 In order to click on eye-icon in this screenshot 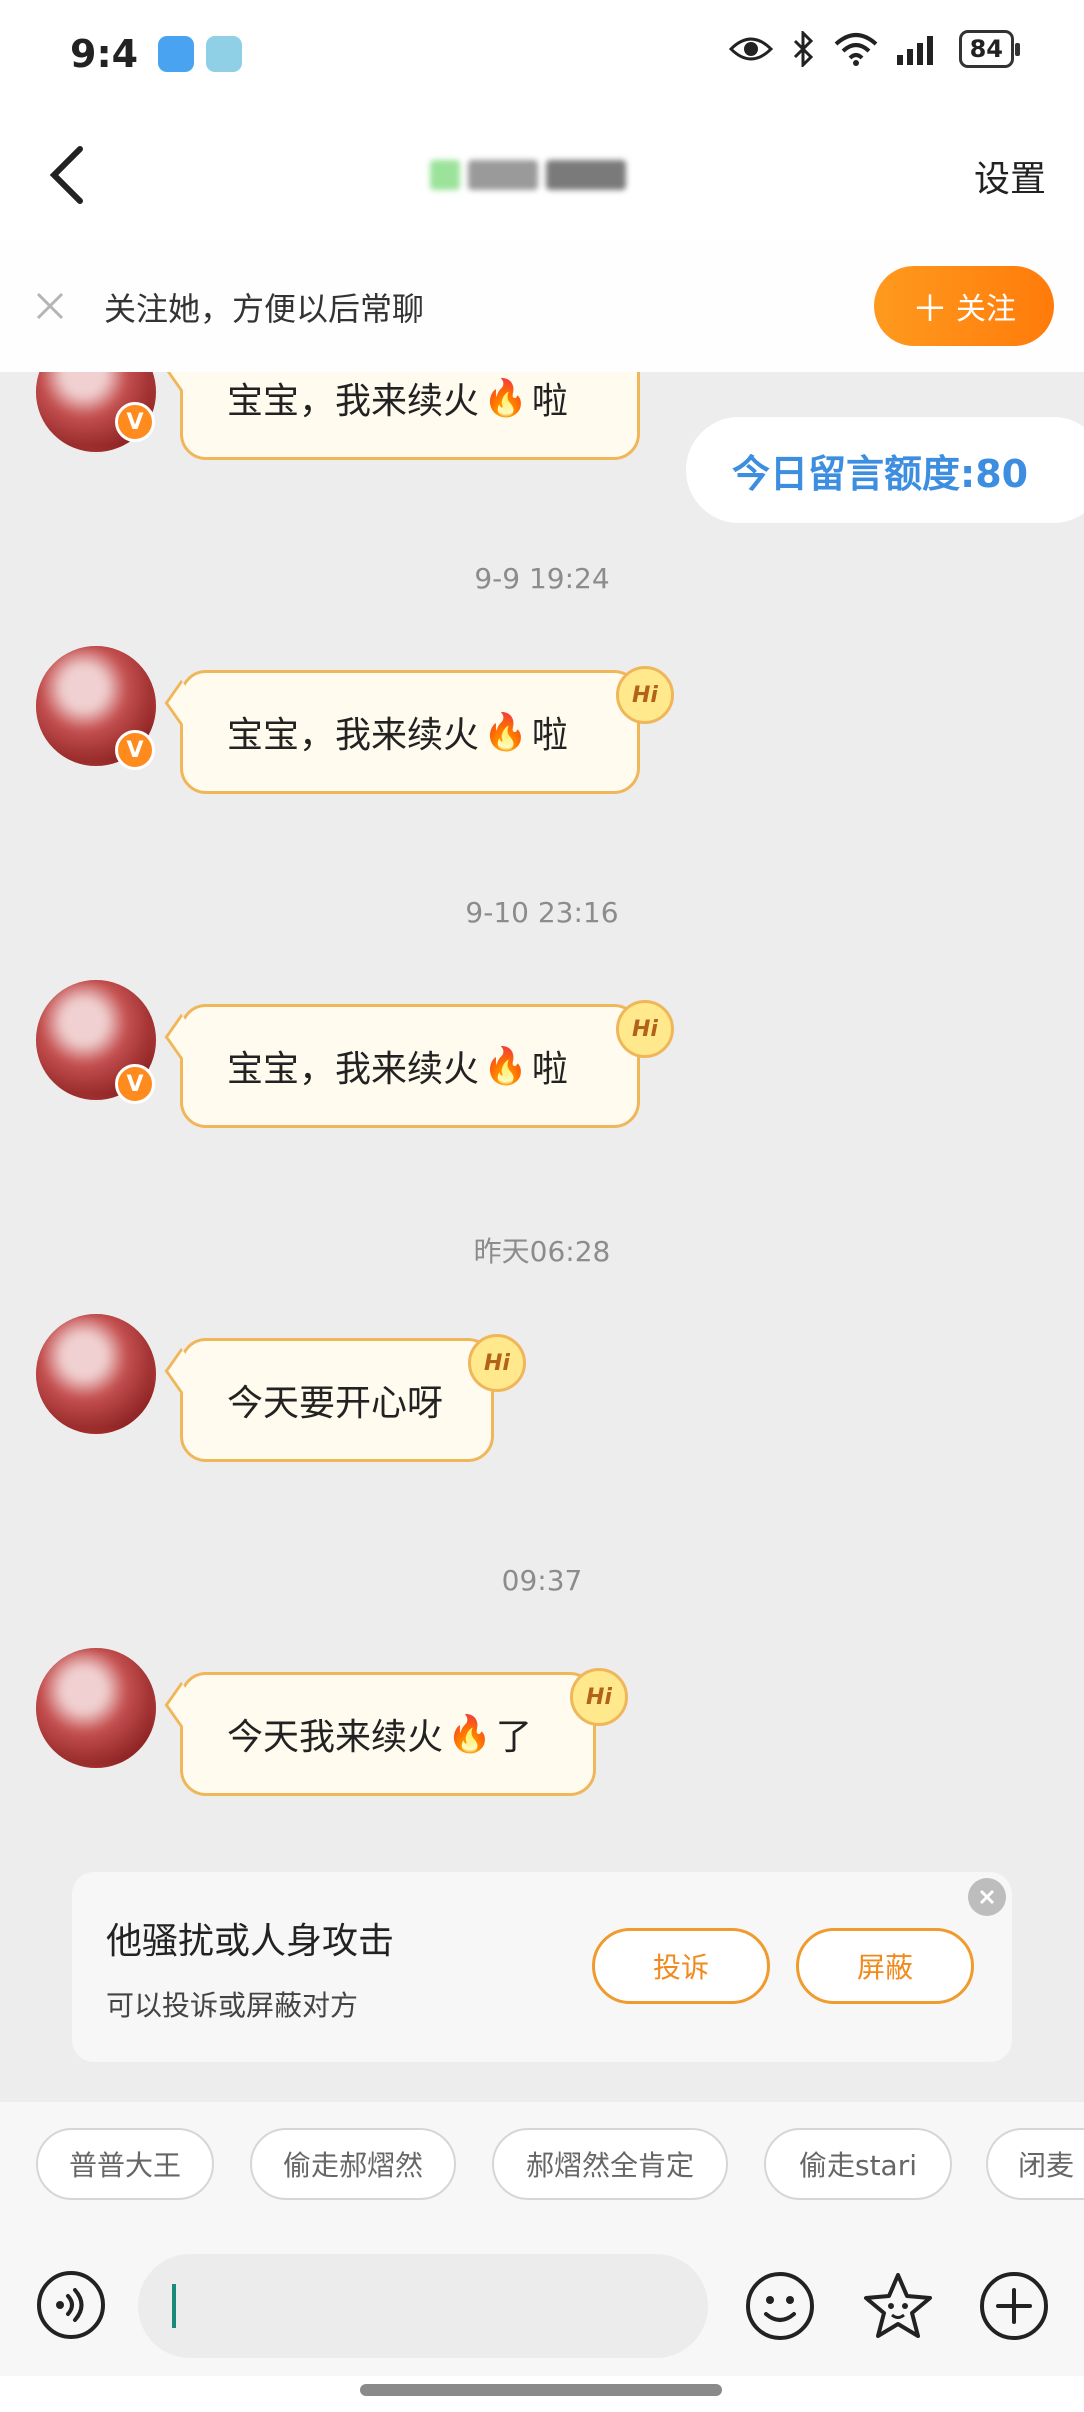, I will do `click(750, 49)`.